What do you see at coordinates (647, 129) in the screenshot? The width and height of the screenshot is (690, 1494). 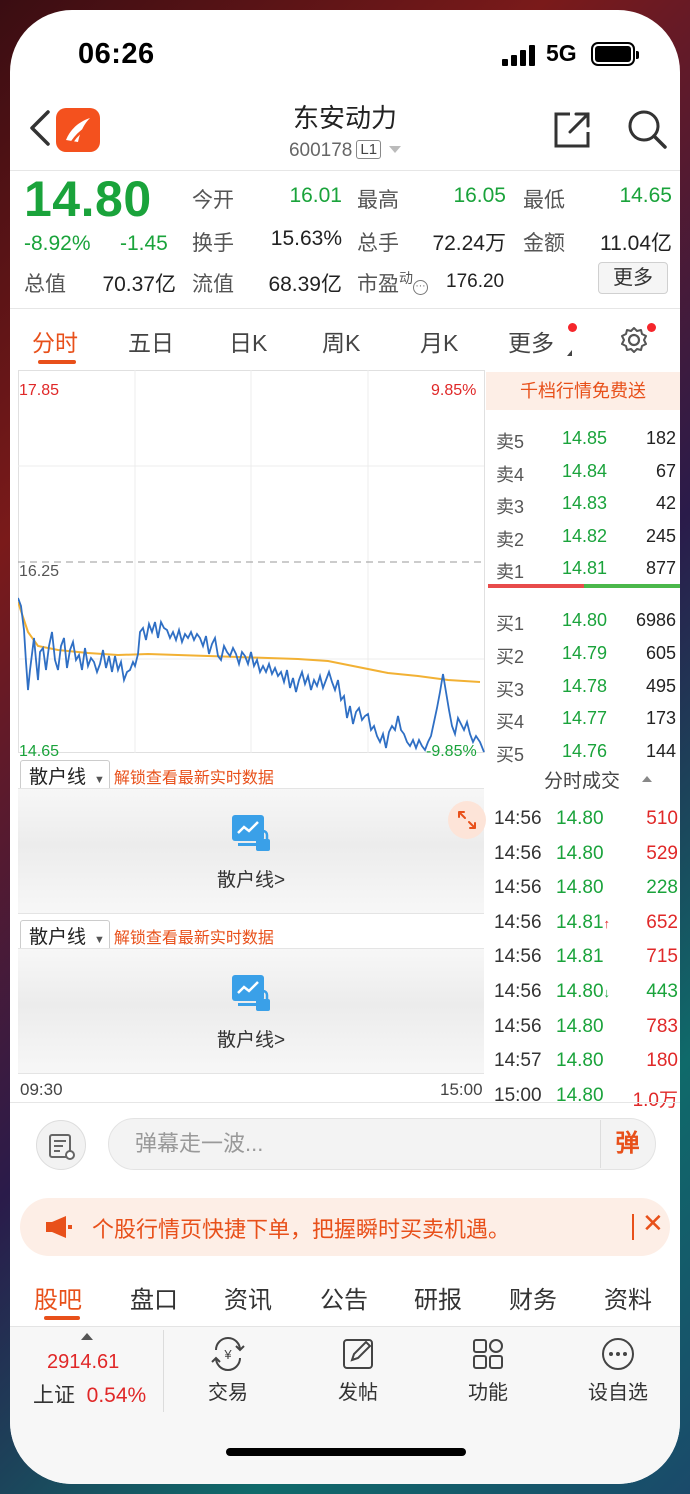 I see `search-icon` at bounding box center [647, 129].